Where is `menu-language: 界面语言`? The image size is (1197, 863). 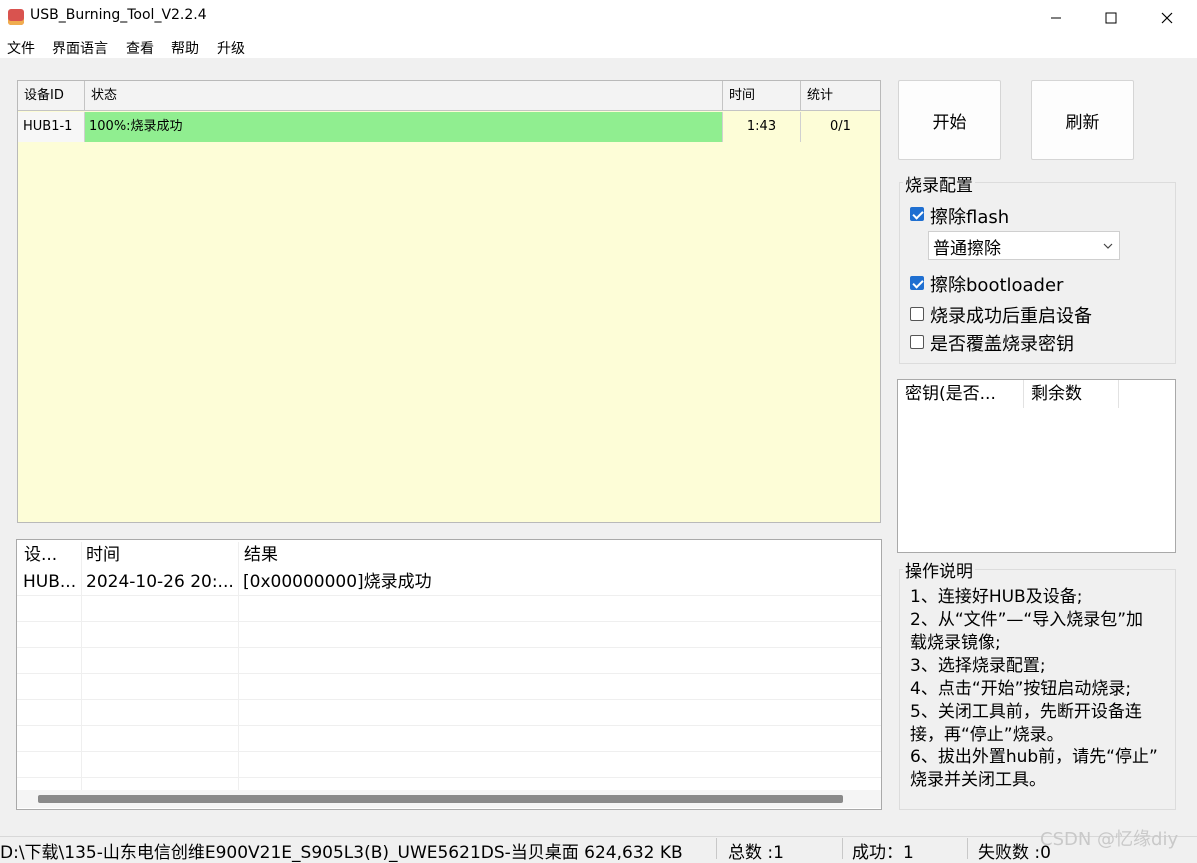
menu-language: 界面语言 is located at coordinates (80, 48).